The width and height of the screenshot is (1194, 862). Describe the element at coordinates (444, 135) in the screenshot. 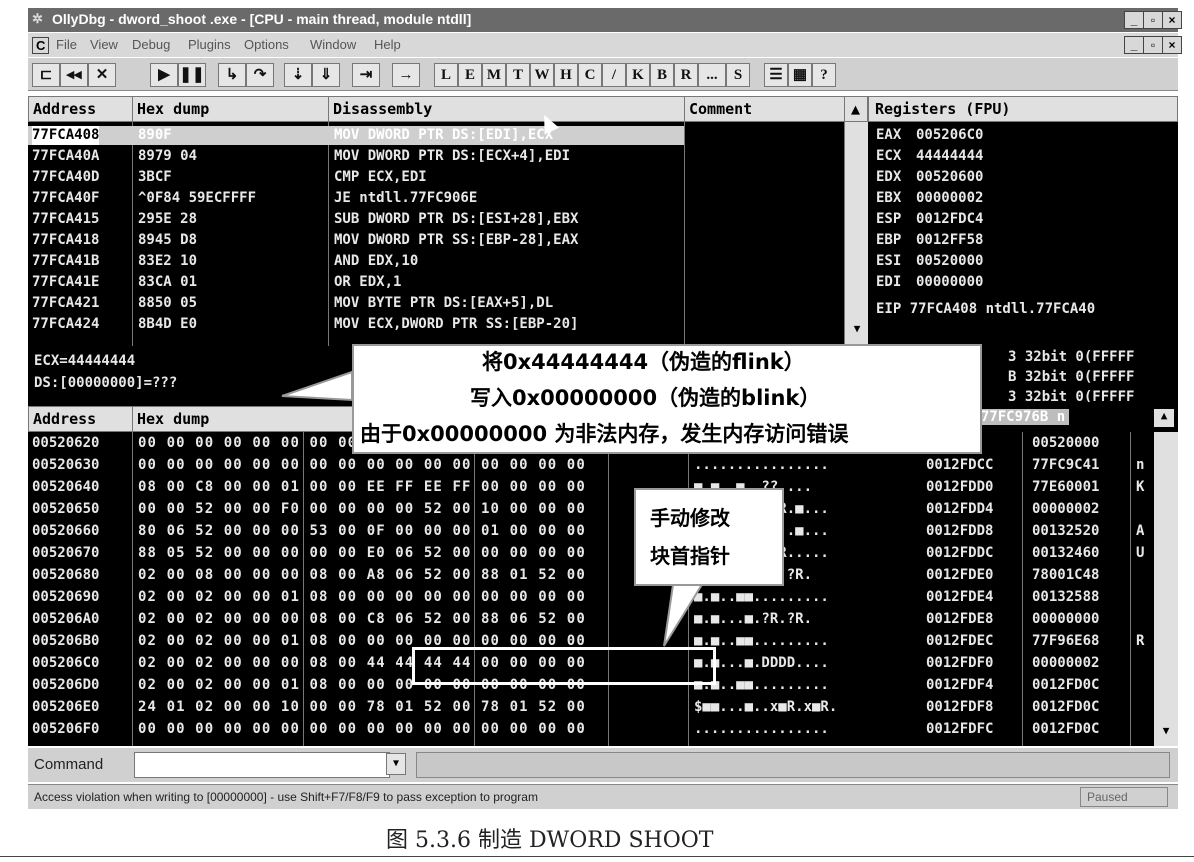

I see `disasm-instruction: MOV DWORD PTR DS:[EDI],ECX` at that location.